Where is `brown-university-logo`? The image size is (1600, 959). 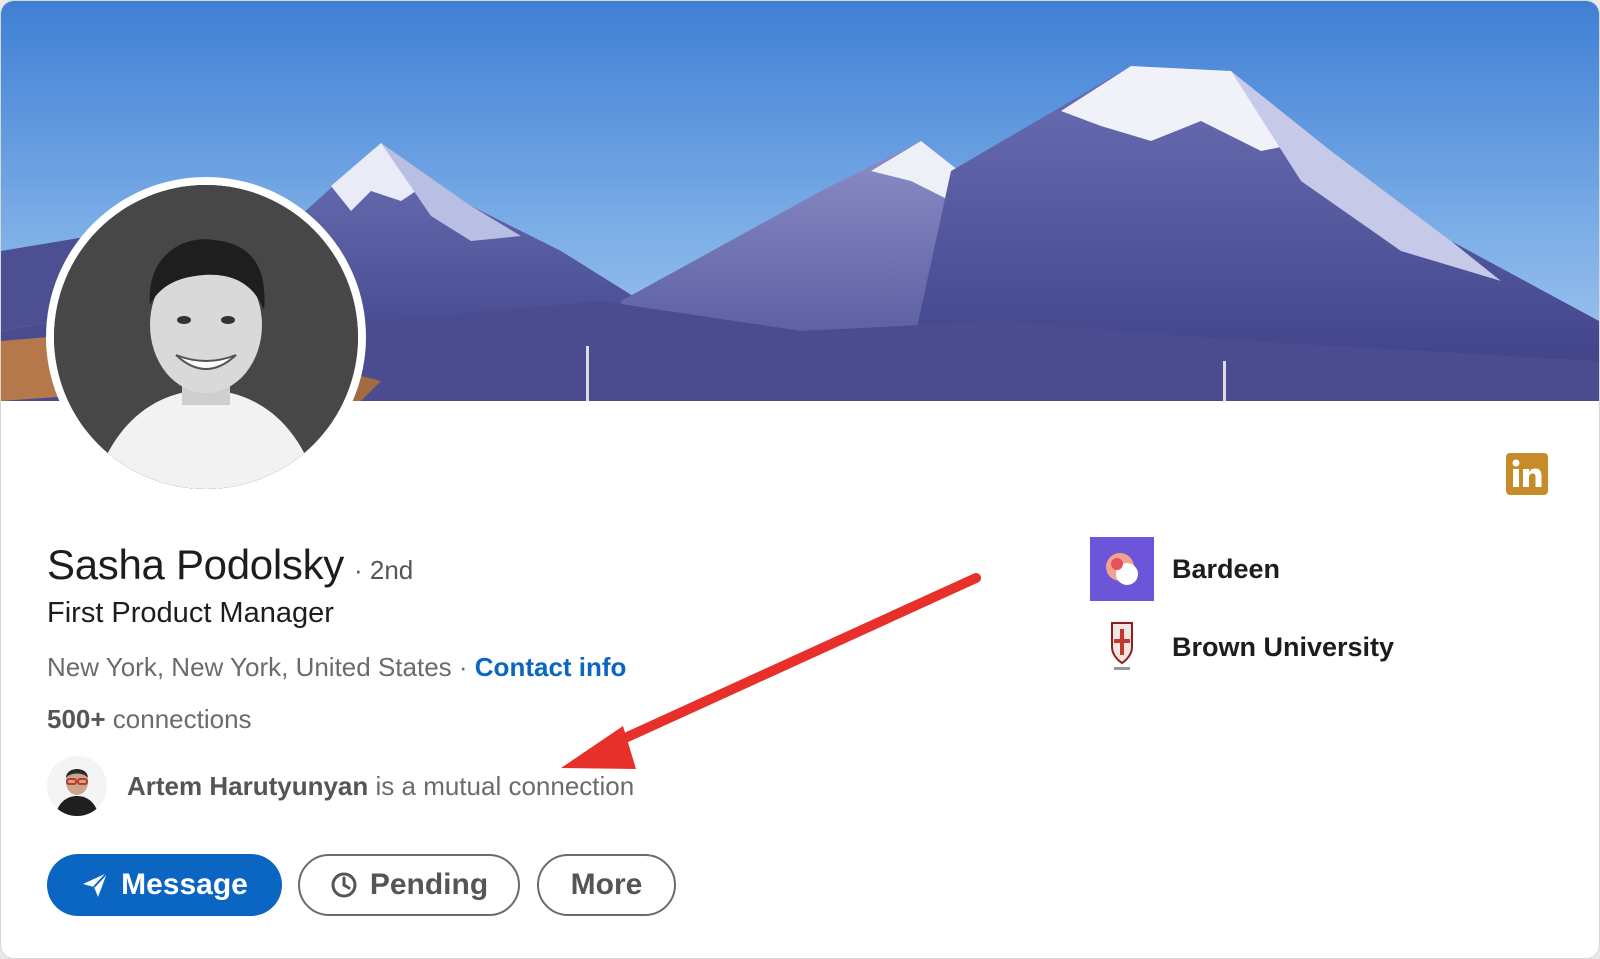 brown-university-logo is located at coordinates (1122, 647).